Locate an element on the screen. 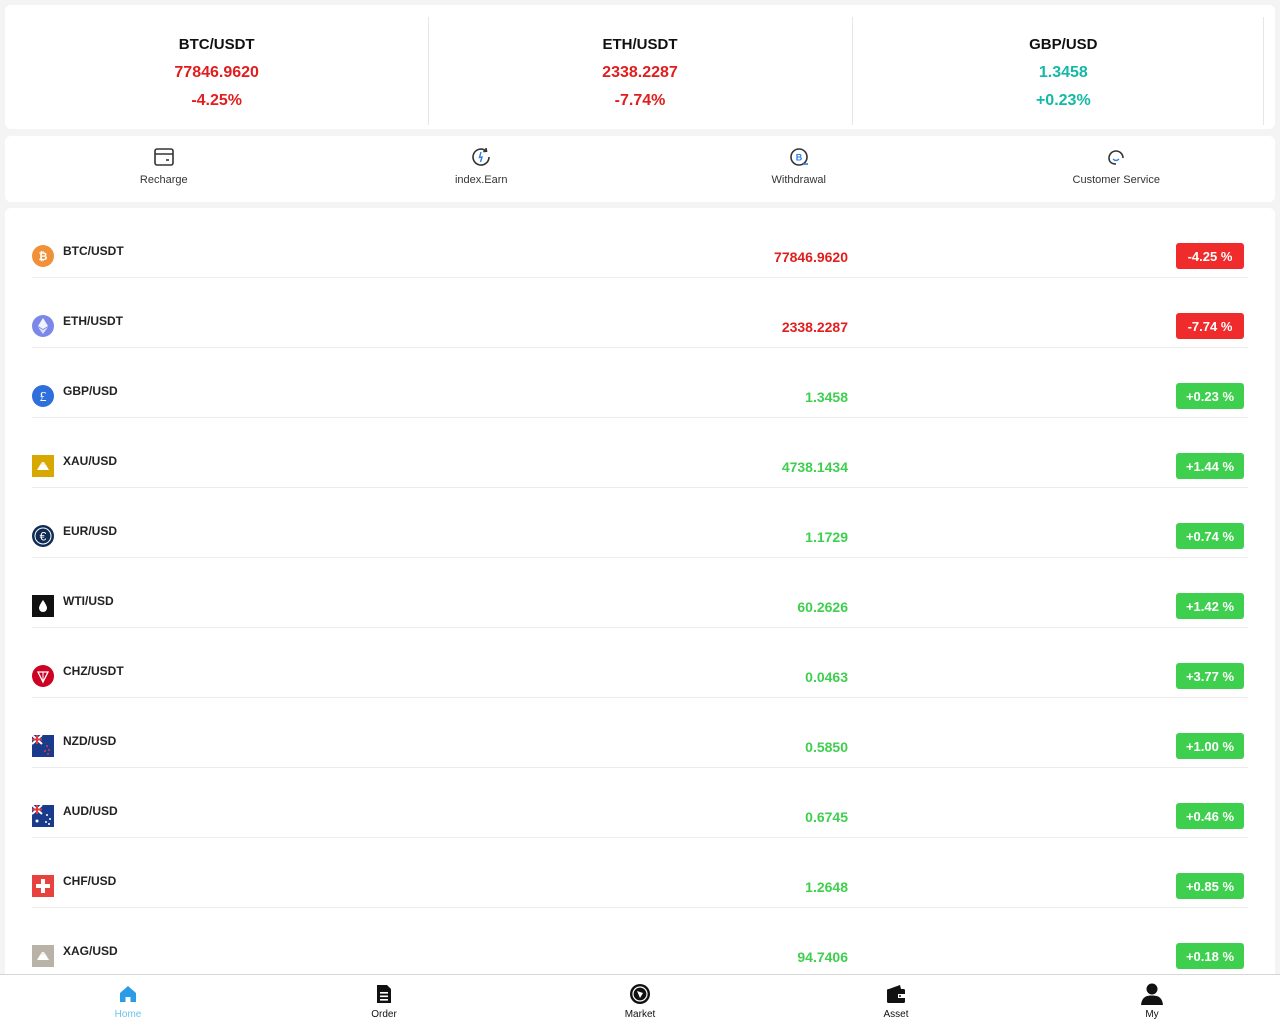  svg-text: B is located at coordinates (799, 158).